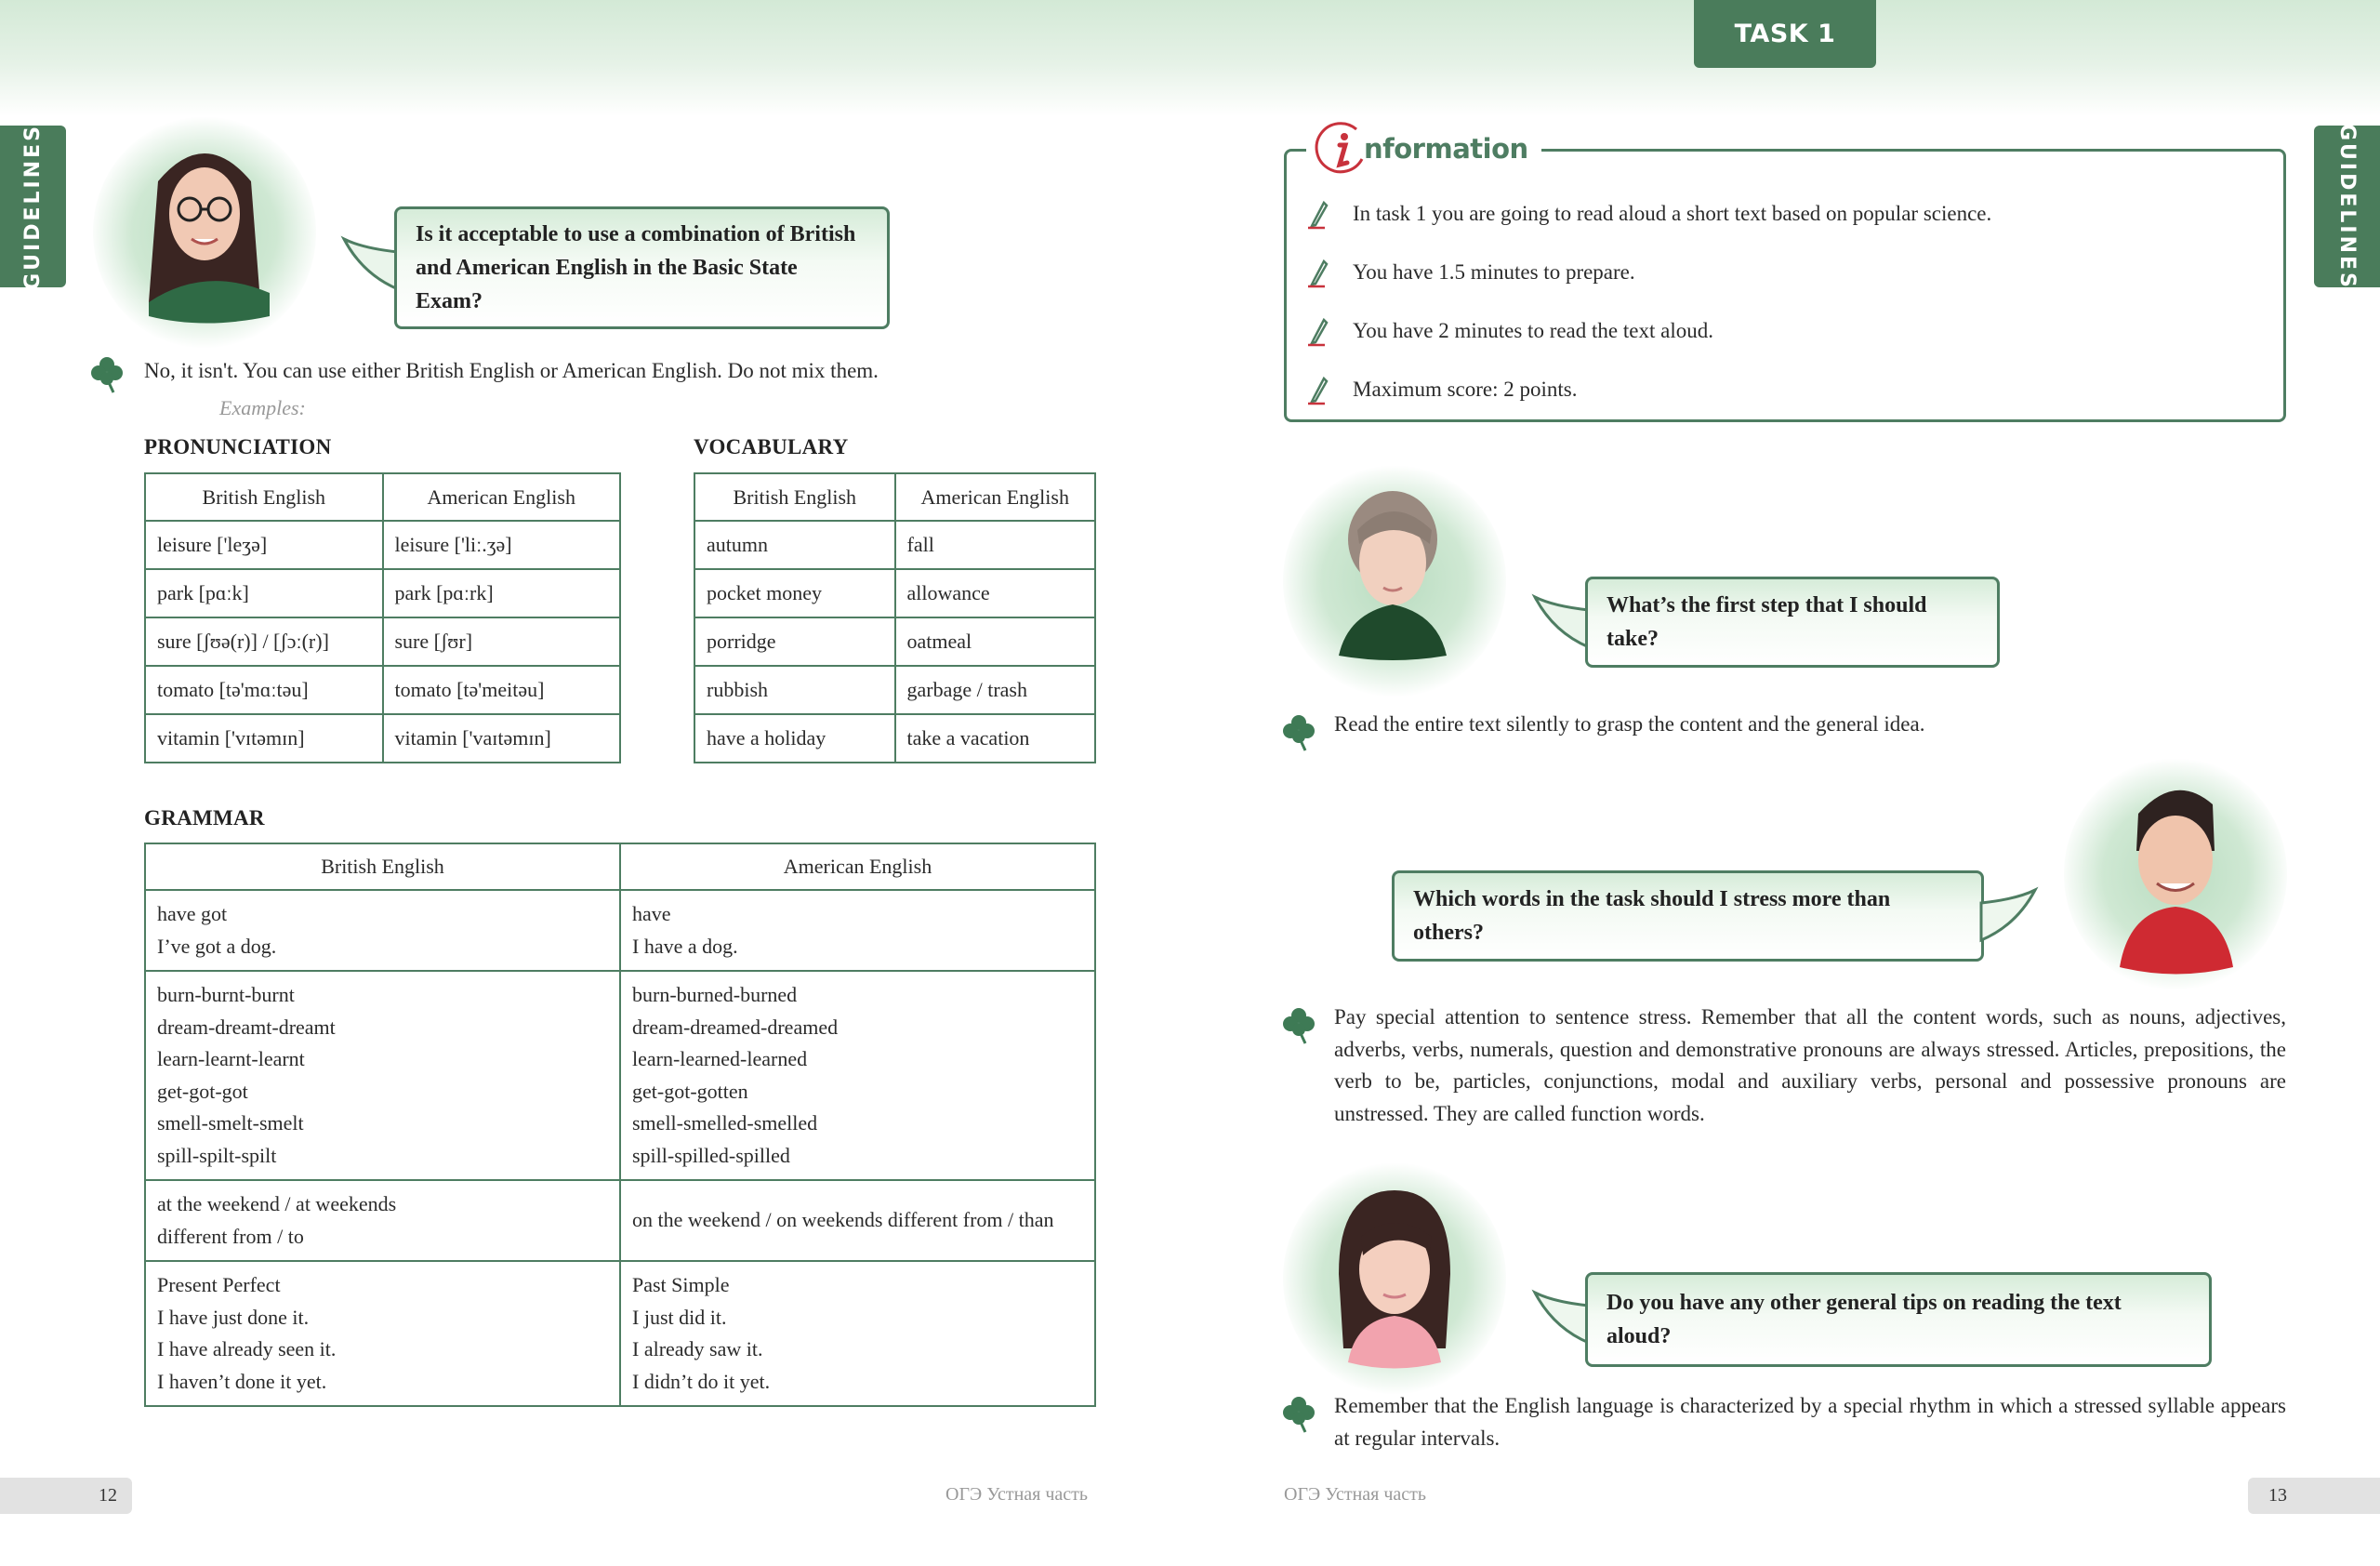 The width and height of the screenshot is (2380, 1566). I want to click on grammar-line: have got, so click(192, 913).